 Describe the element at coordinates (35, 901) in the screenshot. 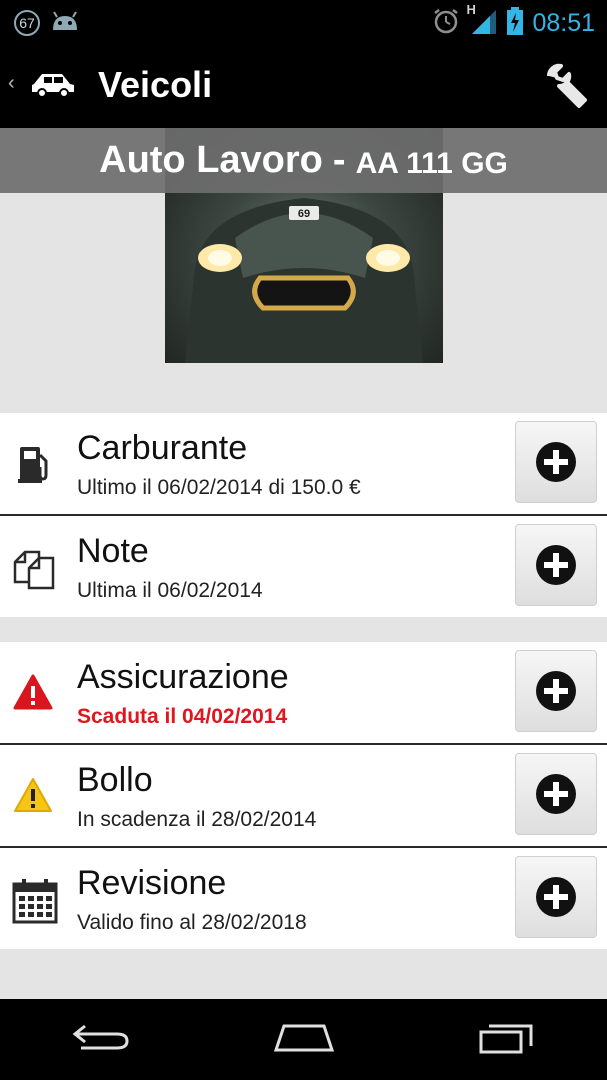

I see `calendar-icon` at that location.